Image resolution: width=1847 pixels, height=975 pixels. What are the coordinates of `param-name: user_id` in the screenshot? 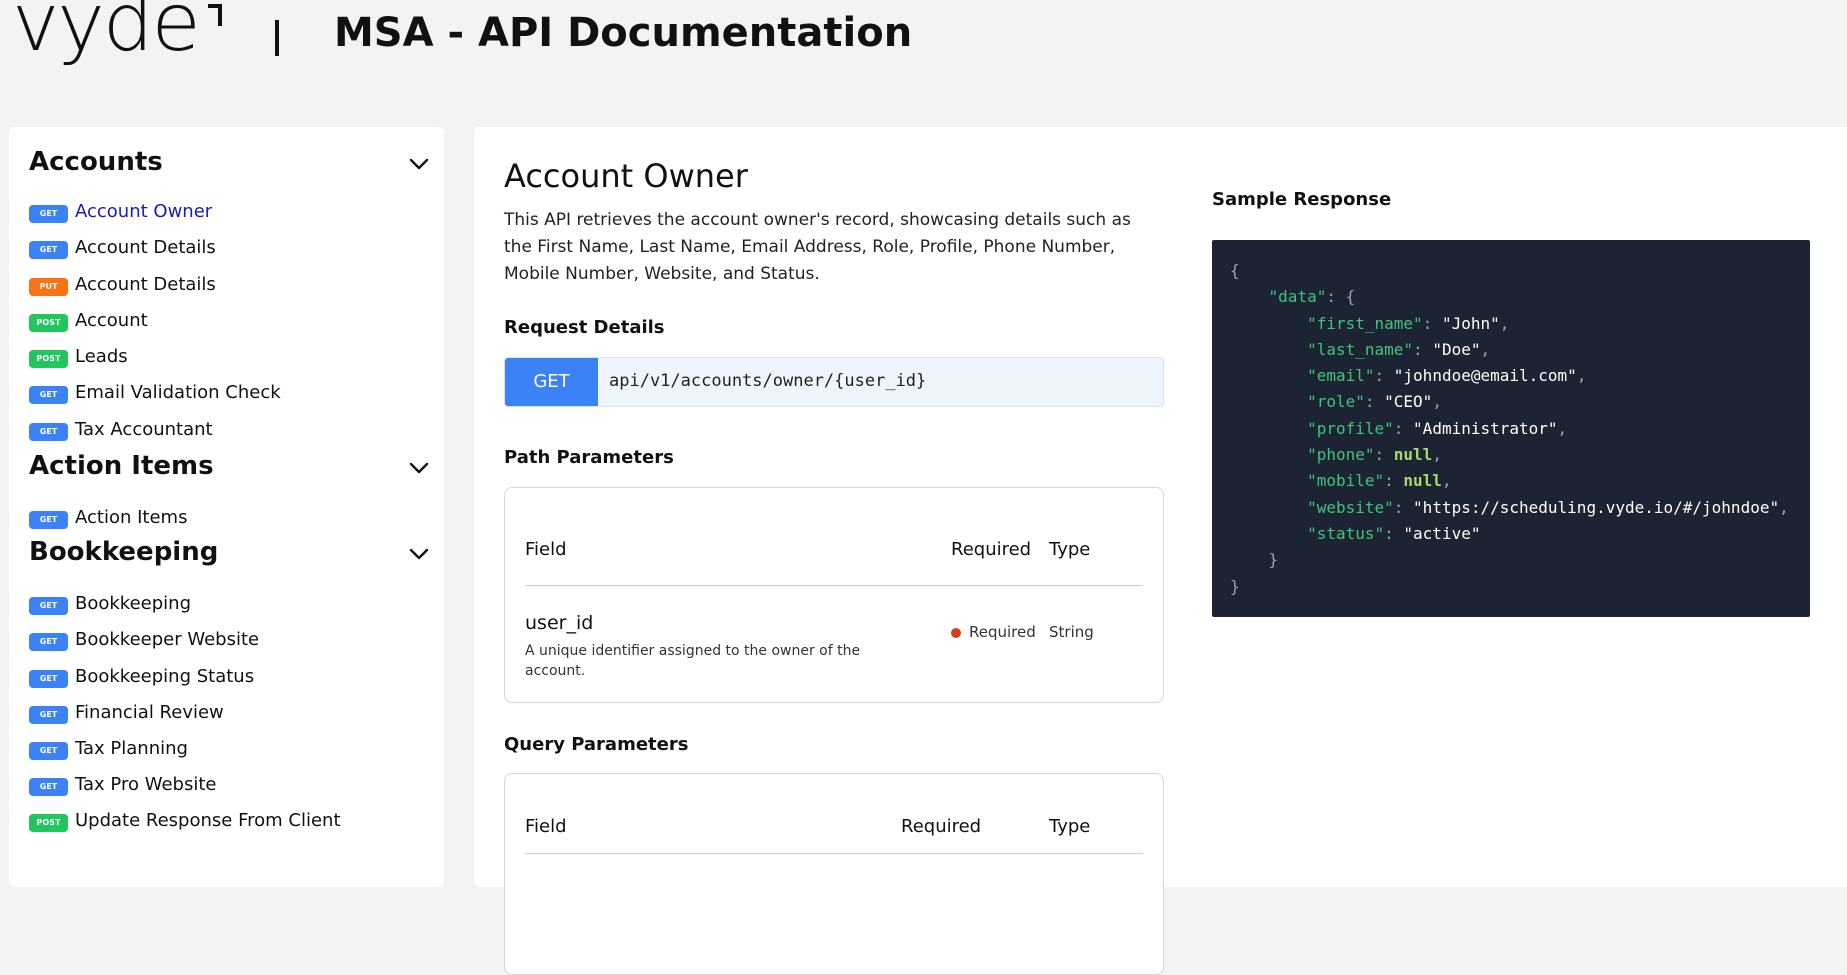 It's located at (559, 623).